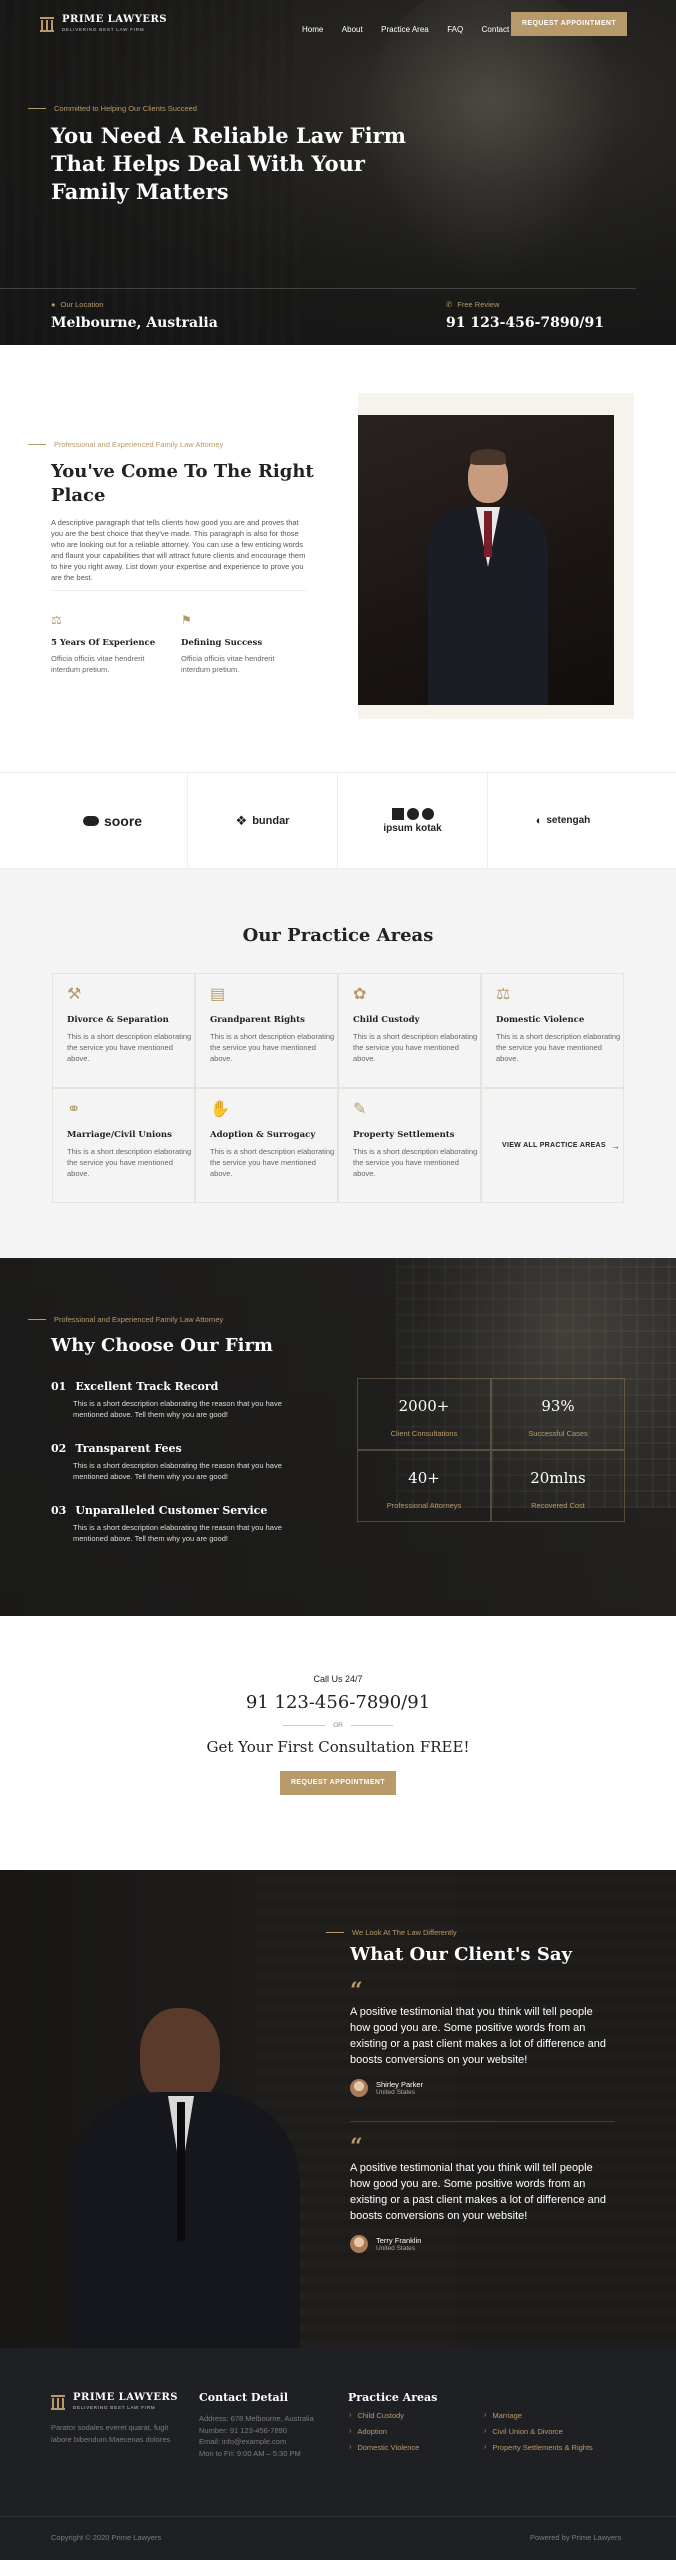  What do you see at coordinates (106, 2537) in the screenshot?
I see `copyright: Copyright © 2020 Prime Lawyers` at bounding box center [106, 2537].